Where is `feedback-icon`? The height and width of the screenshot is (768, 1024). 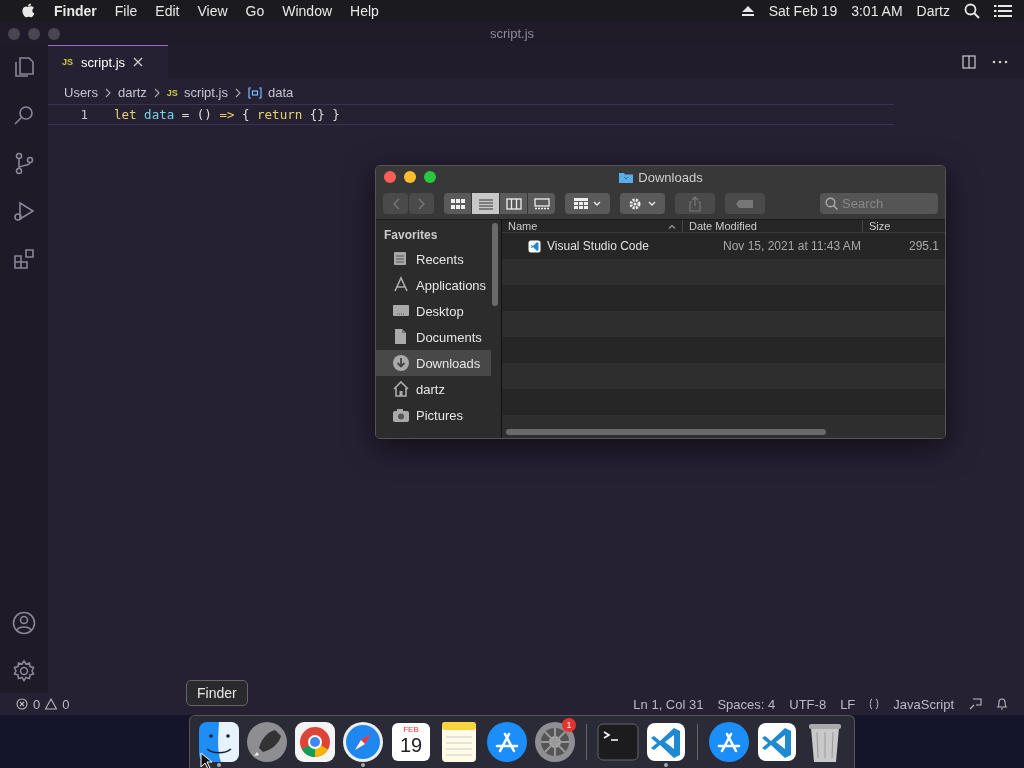
feedback-icon is located at coordinates (975, 704).